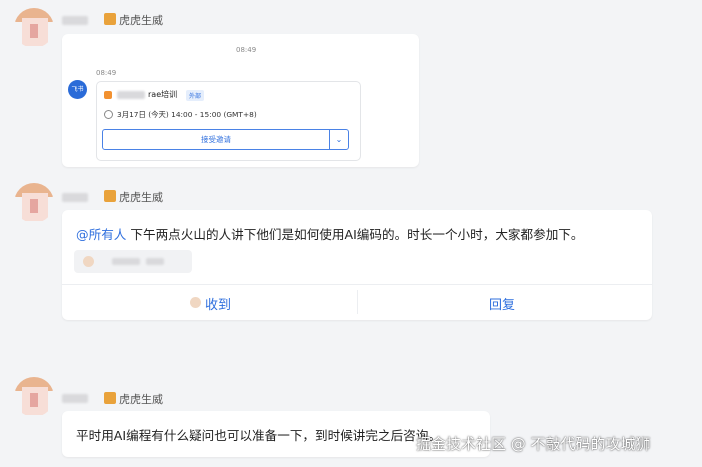 This screenshot has height=467, width=702. Describe the element at coordinates (502, 303) in the screenshot. I see `reply-button: 回复` at that location.